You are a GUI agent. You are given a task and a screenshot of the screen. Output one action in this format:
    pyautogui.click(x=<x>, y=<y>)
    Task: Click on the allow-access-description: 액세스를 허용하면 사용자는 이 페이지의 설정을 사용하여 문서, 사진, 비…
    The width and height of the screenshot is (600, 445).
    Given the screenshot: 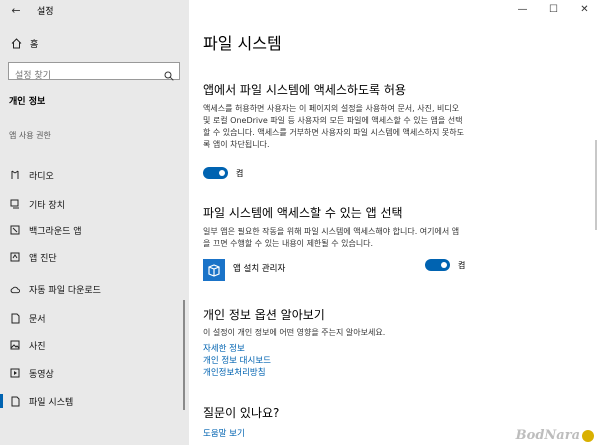 What is the action you would take?
    pyautogui.click(x=333, y=126)
    